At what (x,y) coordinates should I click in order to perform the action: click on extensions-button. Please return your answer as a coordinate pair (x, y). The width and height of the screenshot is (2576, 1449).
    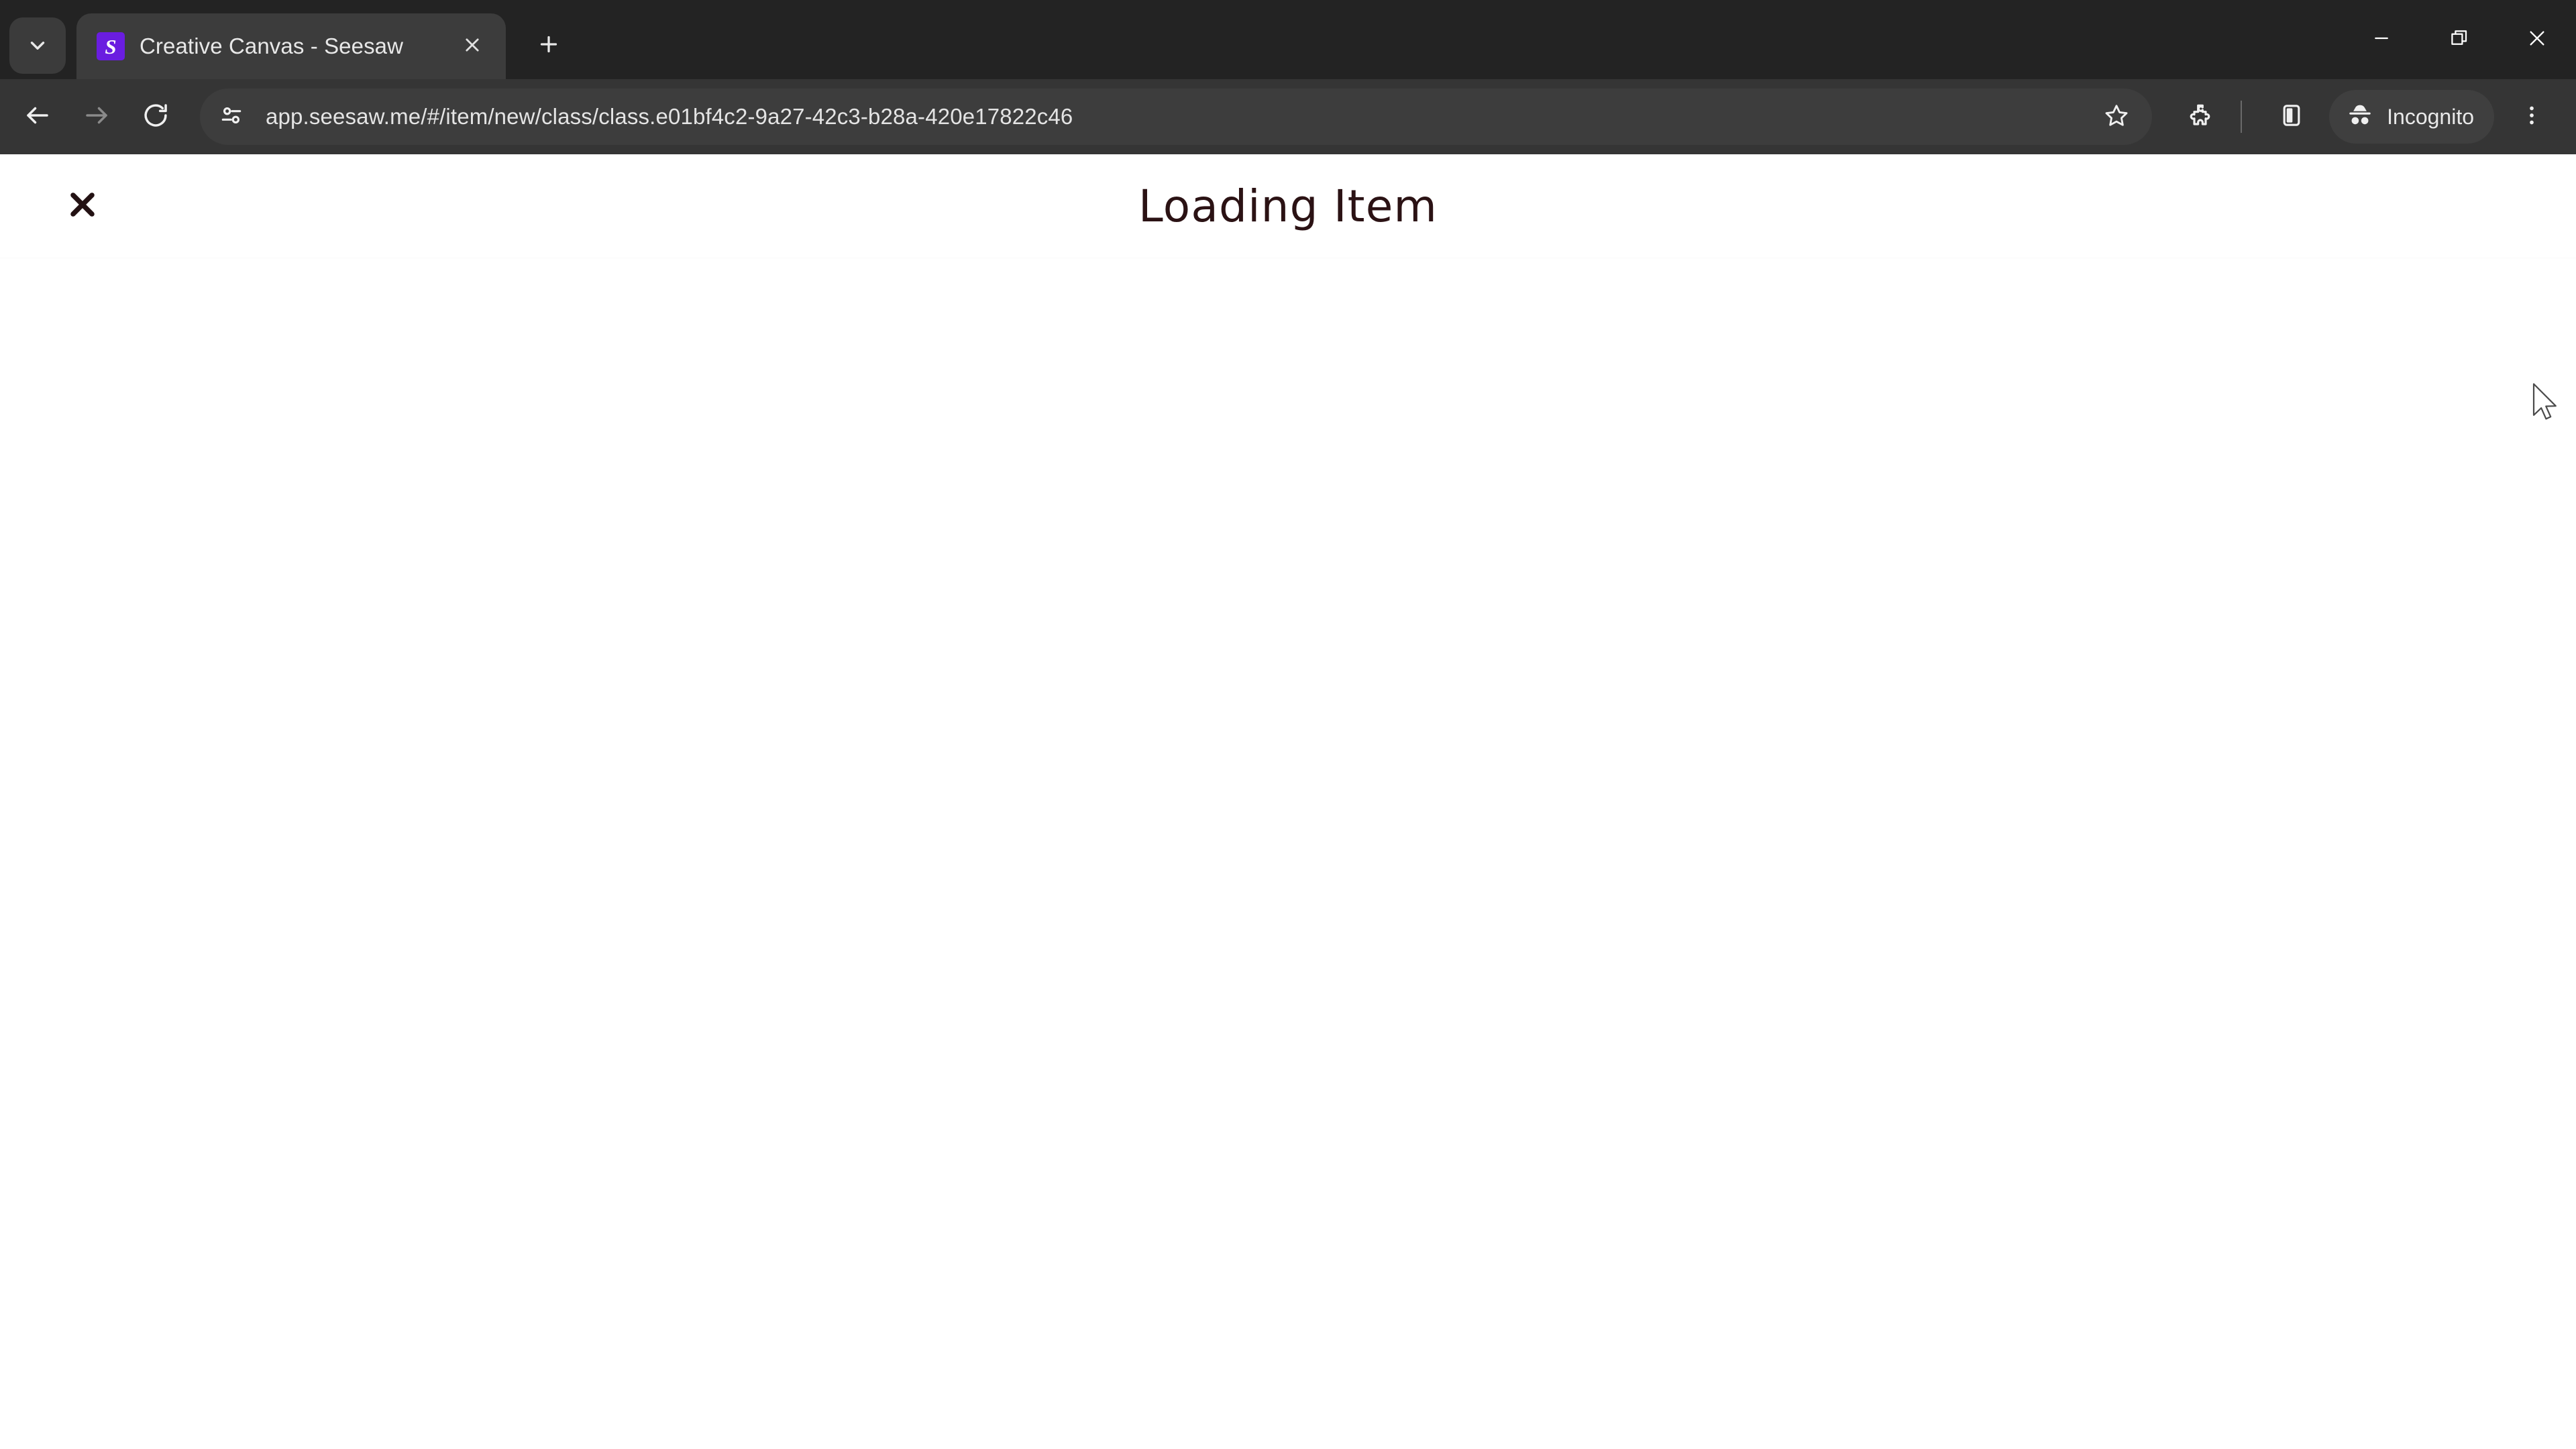
    Looking at the image, I should click on (2200, 117).